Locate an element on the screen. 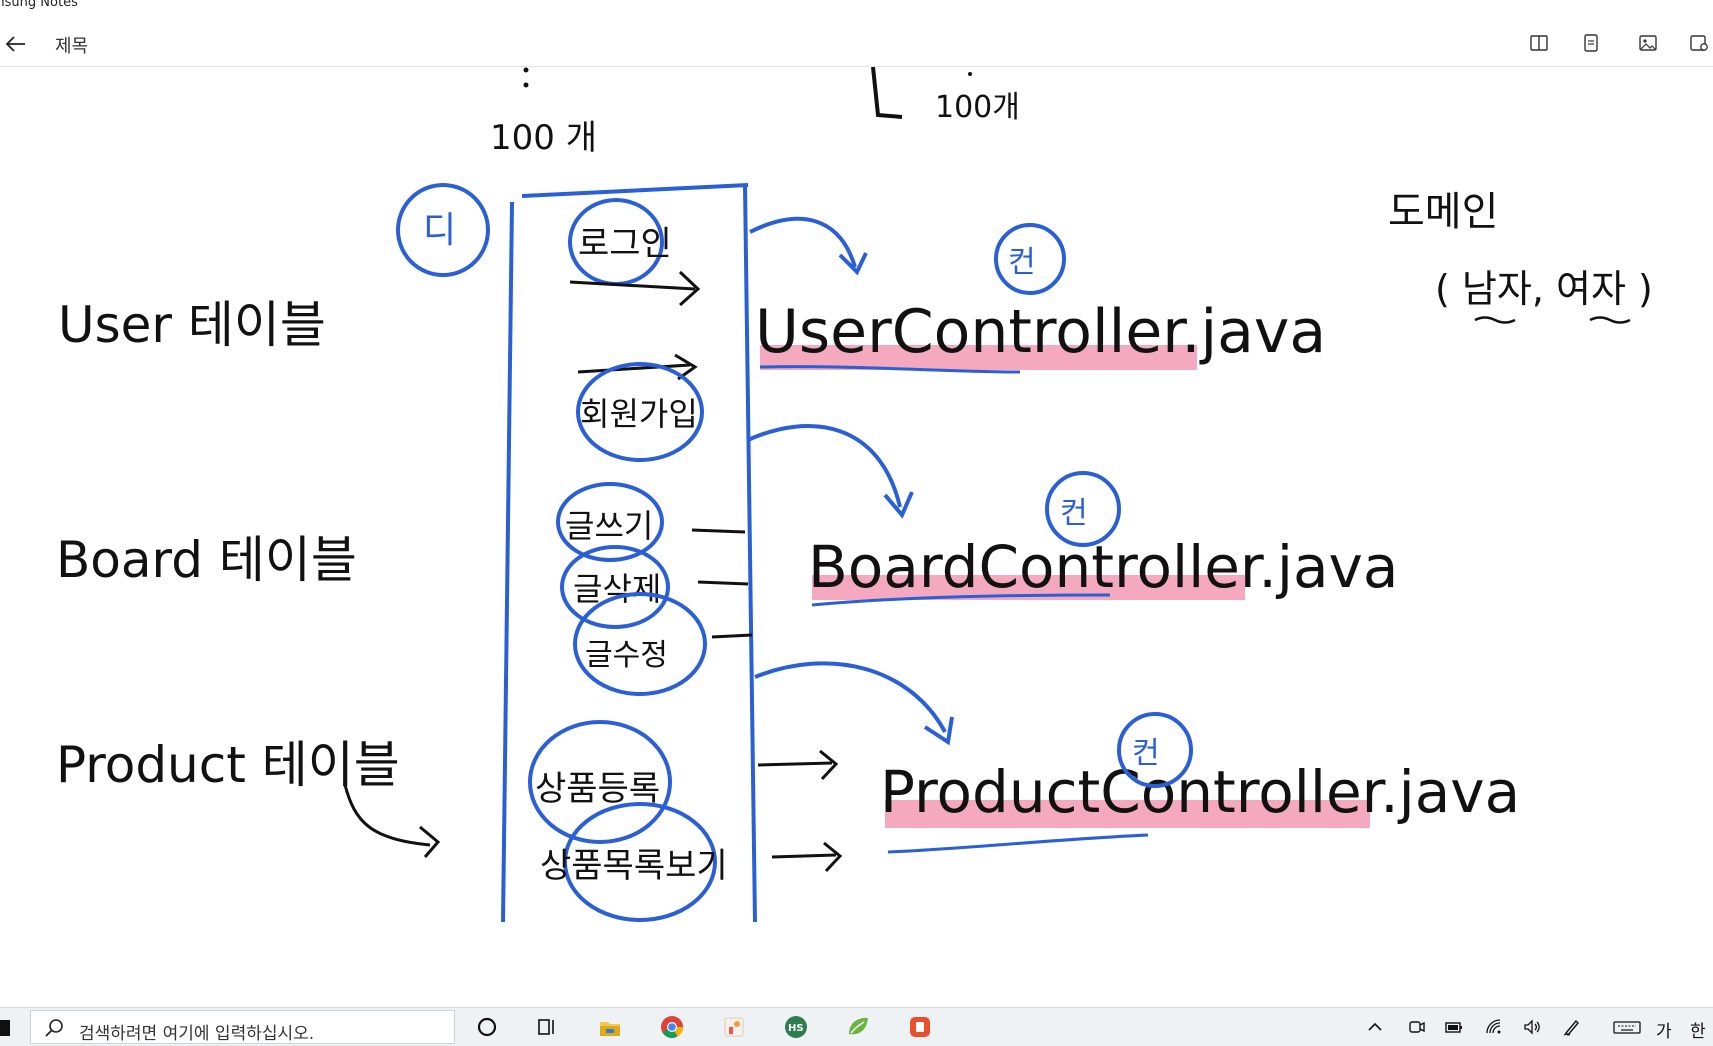 This screenshot has width=1713, height=1046. controller-marker-product: 컨 is located at coordinates (1146, 753).